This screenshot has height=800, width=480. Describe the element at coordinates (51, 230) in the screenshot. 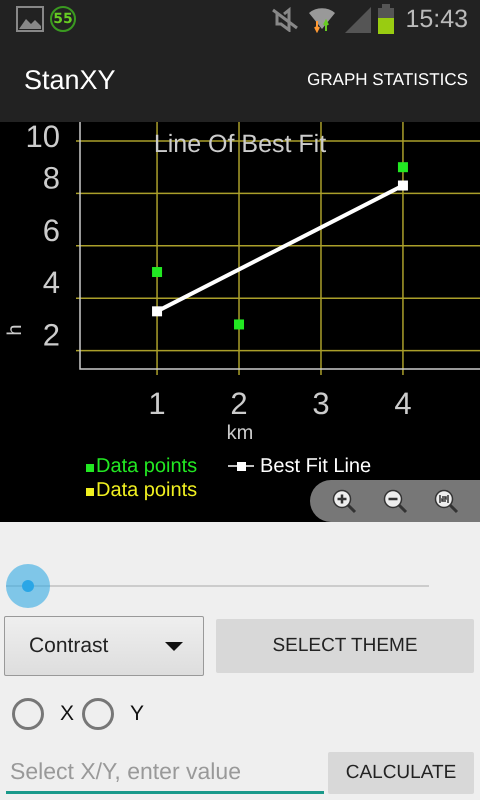

I see `y-tick-label: 6` at that location.